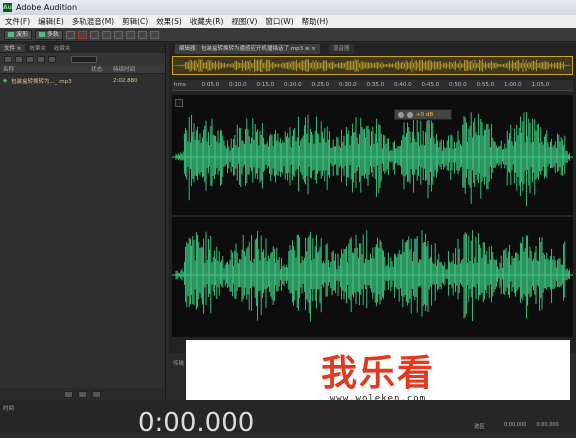  I want to click on selection-end: 0:00.000, so click(547, 425).